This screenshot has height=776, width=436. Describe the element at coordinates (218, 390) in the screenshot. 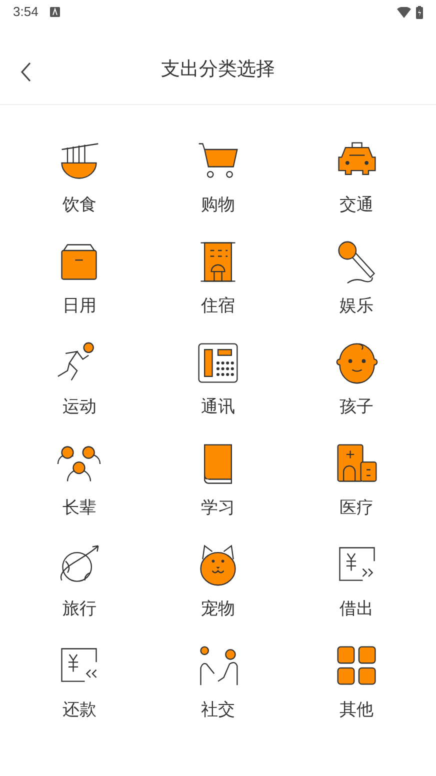

I see `category-item: 通讯` at that location.